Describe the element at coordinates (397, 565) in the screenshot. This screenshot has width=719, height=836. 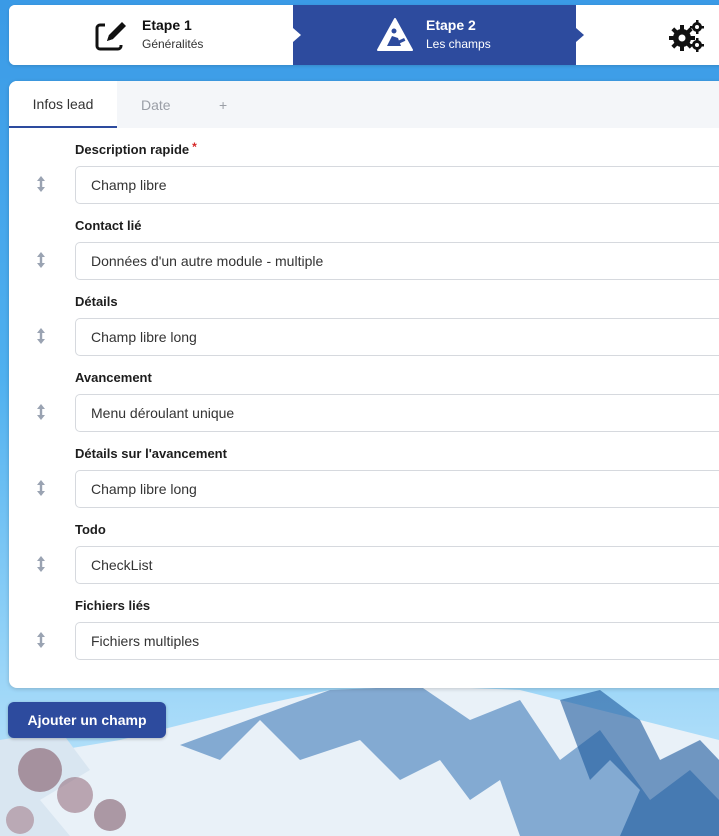
I see `field-type-box: CheckList` at that location.